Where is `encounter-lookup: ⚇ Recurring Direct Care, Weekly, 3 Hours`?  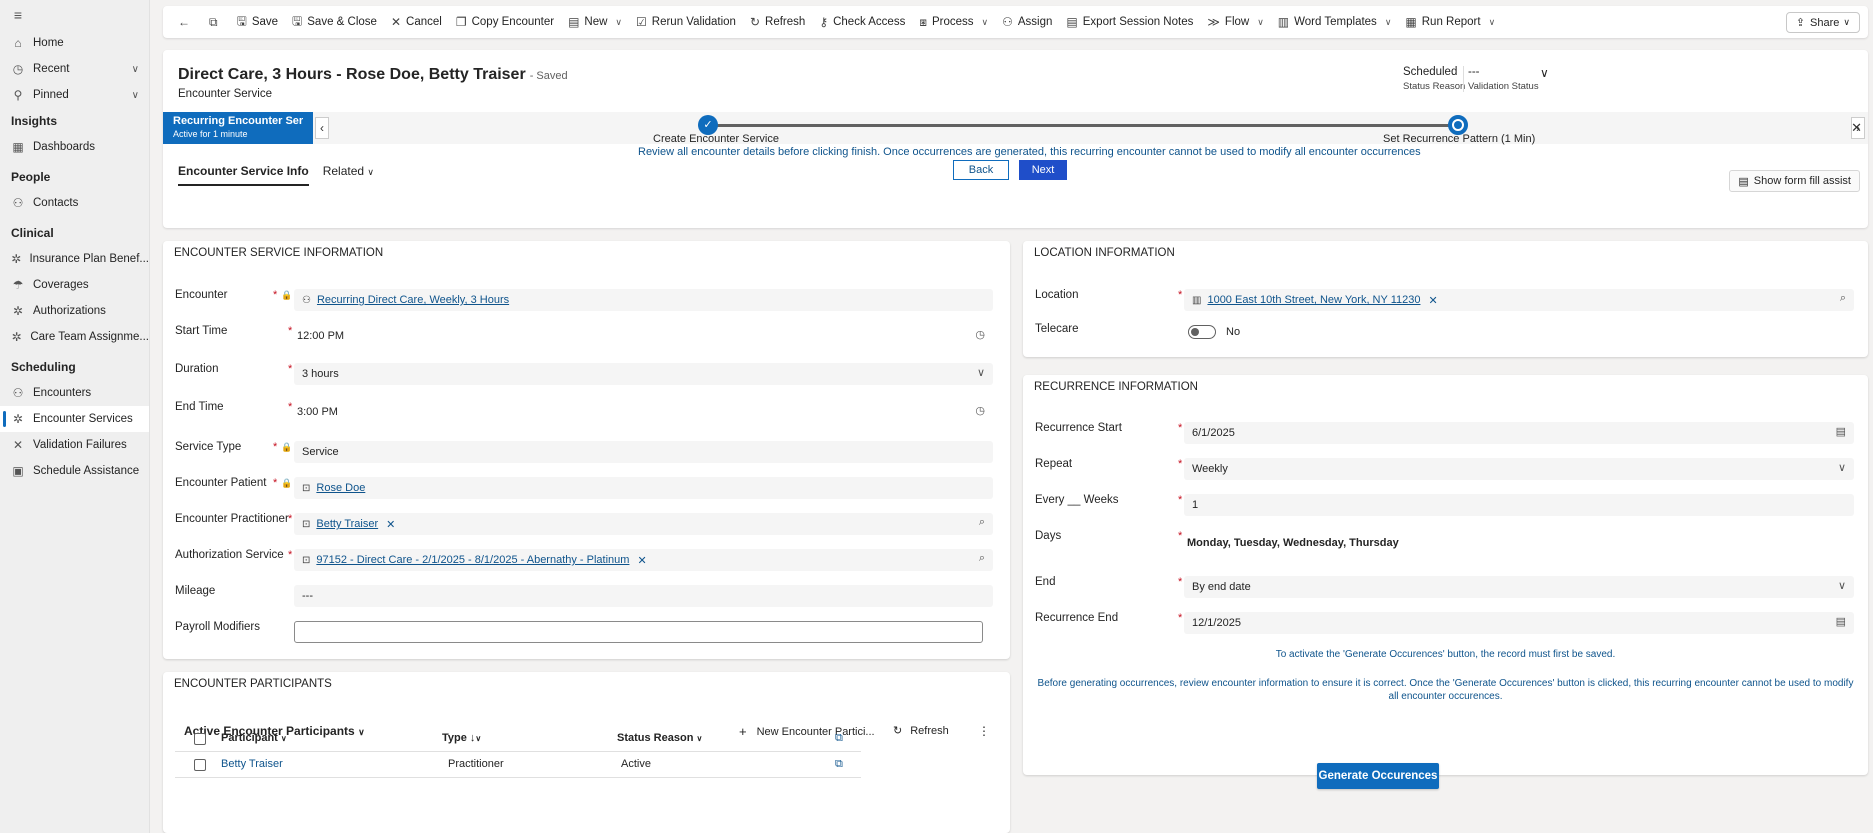
encounter-lookup: ⚇ Recurring Direct Care, Weekly, 3 Hours is located at coordinates (643, 300).